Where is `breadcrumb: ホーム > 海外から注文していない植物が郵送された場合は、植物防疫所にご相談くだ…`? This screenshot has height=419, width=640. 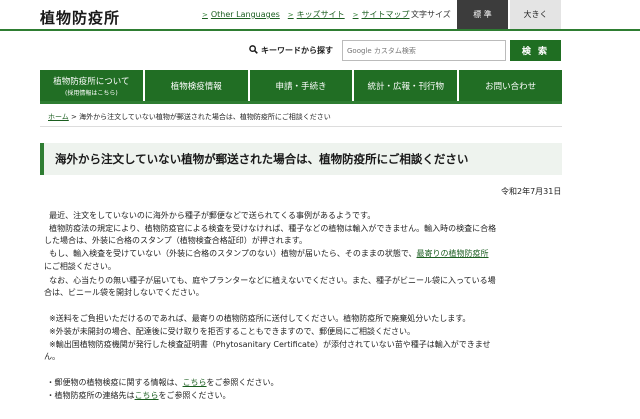 breadcrumb: ホーム > 海外から注文していない植物が郵送された場合は、植物防疫所にご相談くだ… is located at coordinates (189, 117).